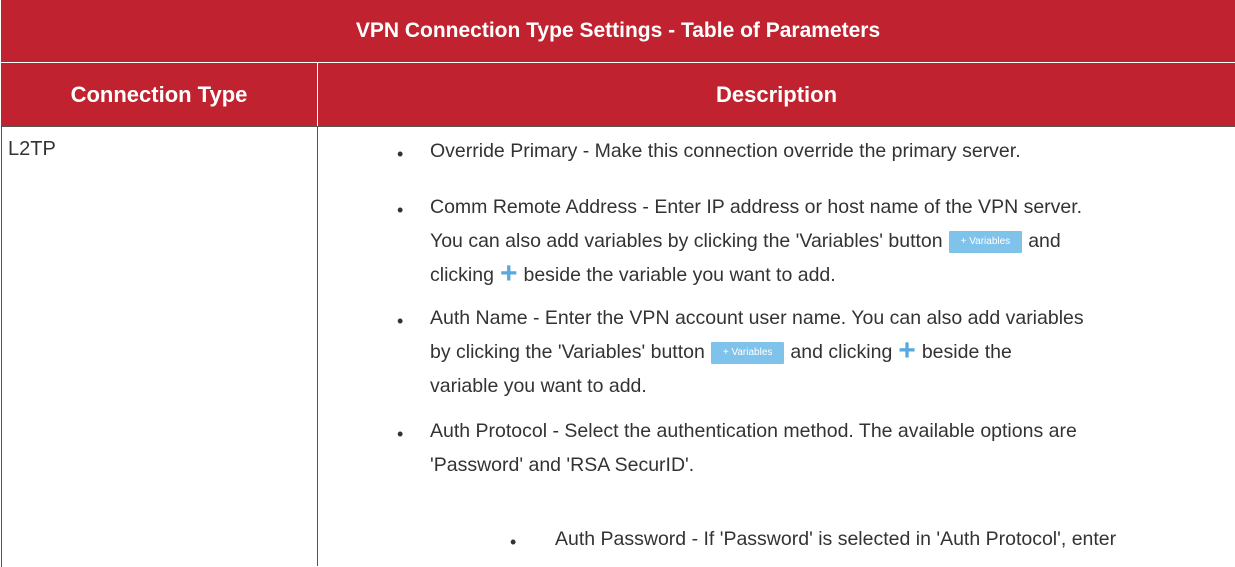  Describe the element at coordinates (538, 386) in the screenshot. I see `auth-name-line-3: variable you want to add.` at that location.